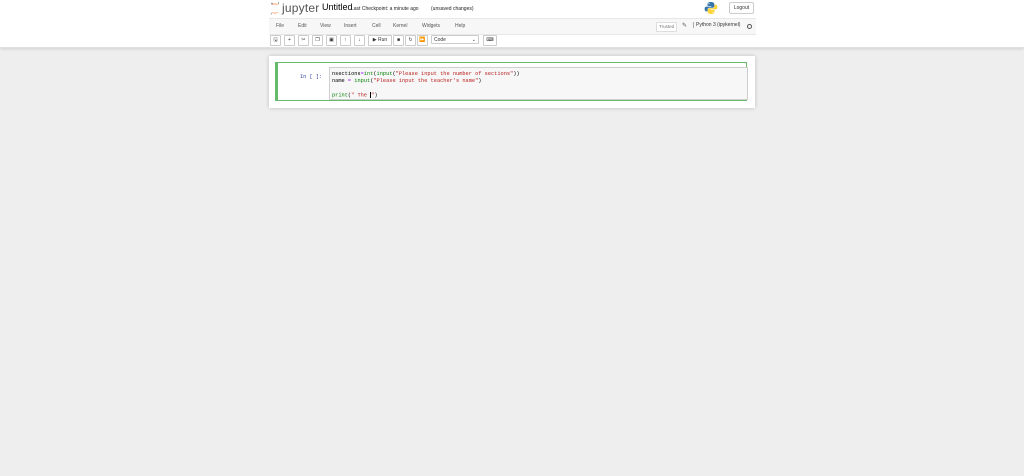  What do you see at coordinates (455, 39) in the screenshot?
I see `cell-type-select: Code ⌄` at bounding box center [455, 39].